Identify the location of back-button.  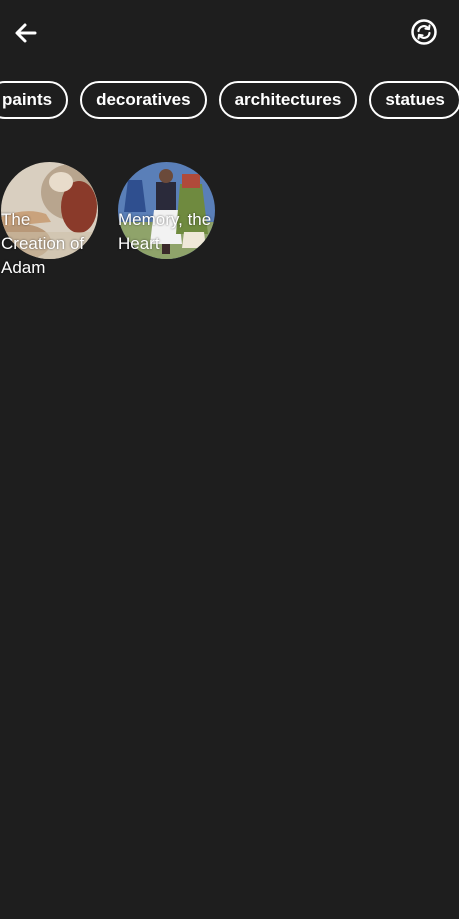
(26, 33).